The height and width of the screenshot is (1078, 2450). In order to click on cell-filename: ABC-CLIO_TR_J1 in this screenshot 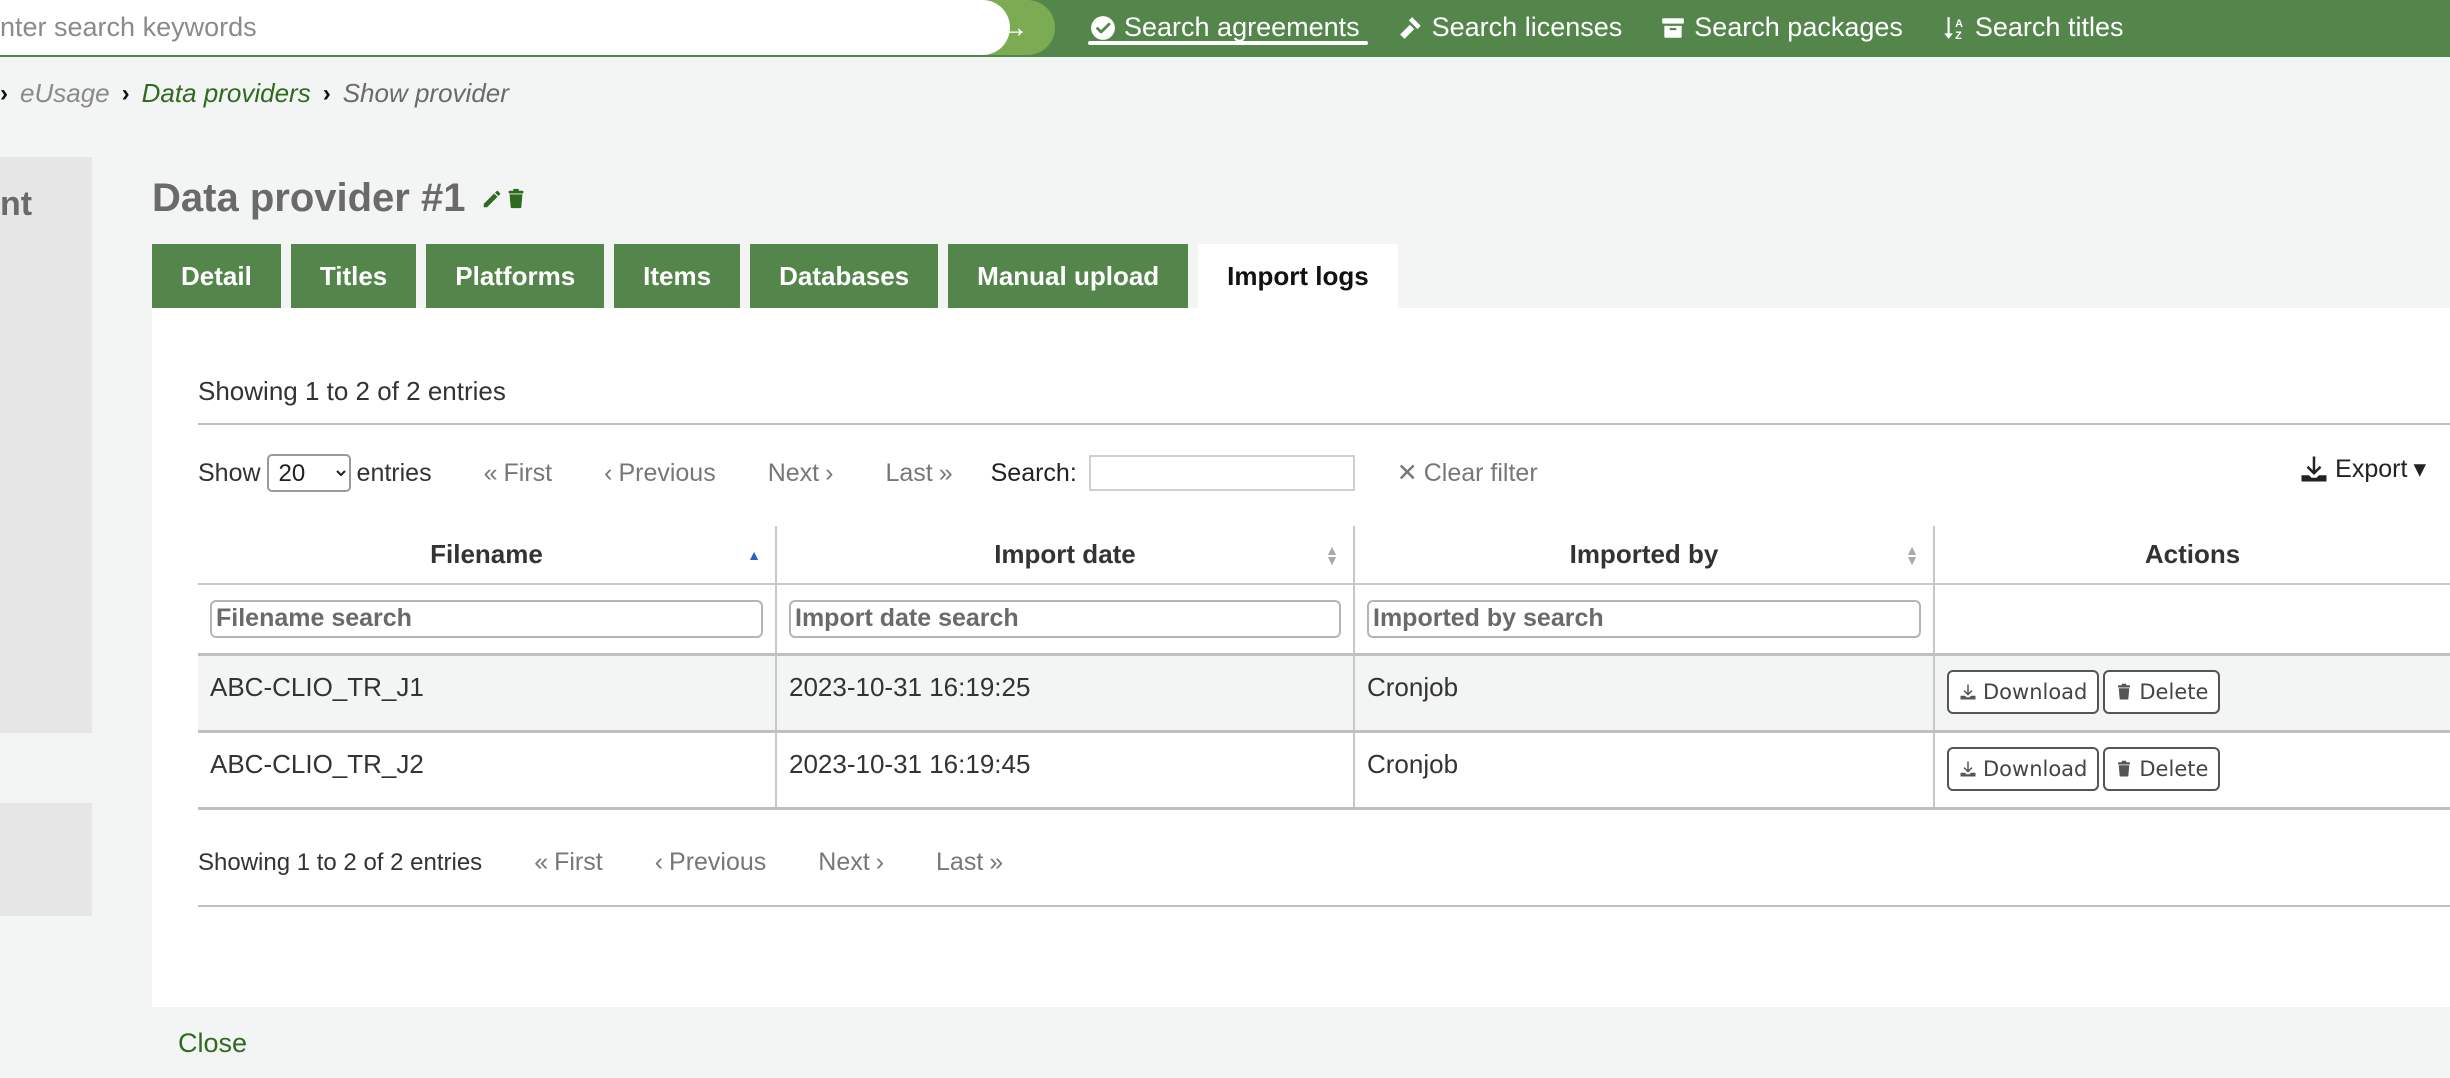, I will do `click(487, 693)`.